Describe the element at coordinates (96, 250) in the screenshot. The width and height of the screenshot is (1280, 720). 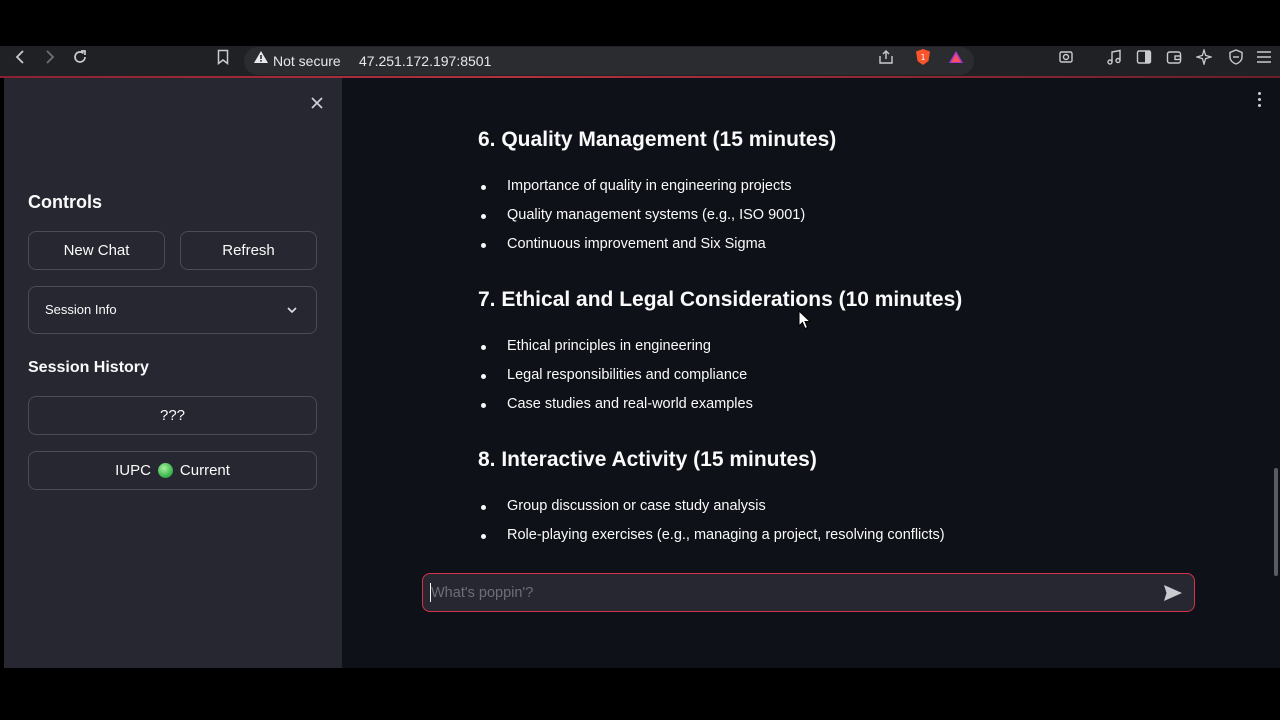
I see `new-chat-button: New Chat` at that location.